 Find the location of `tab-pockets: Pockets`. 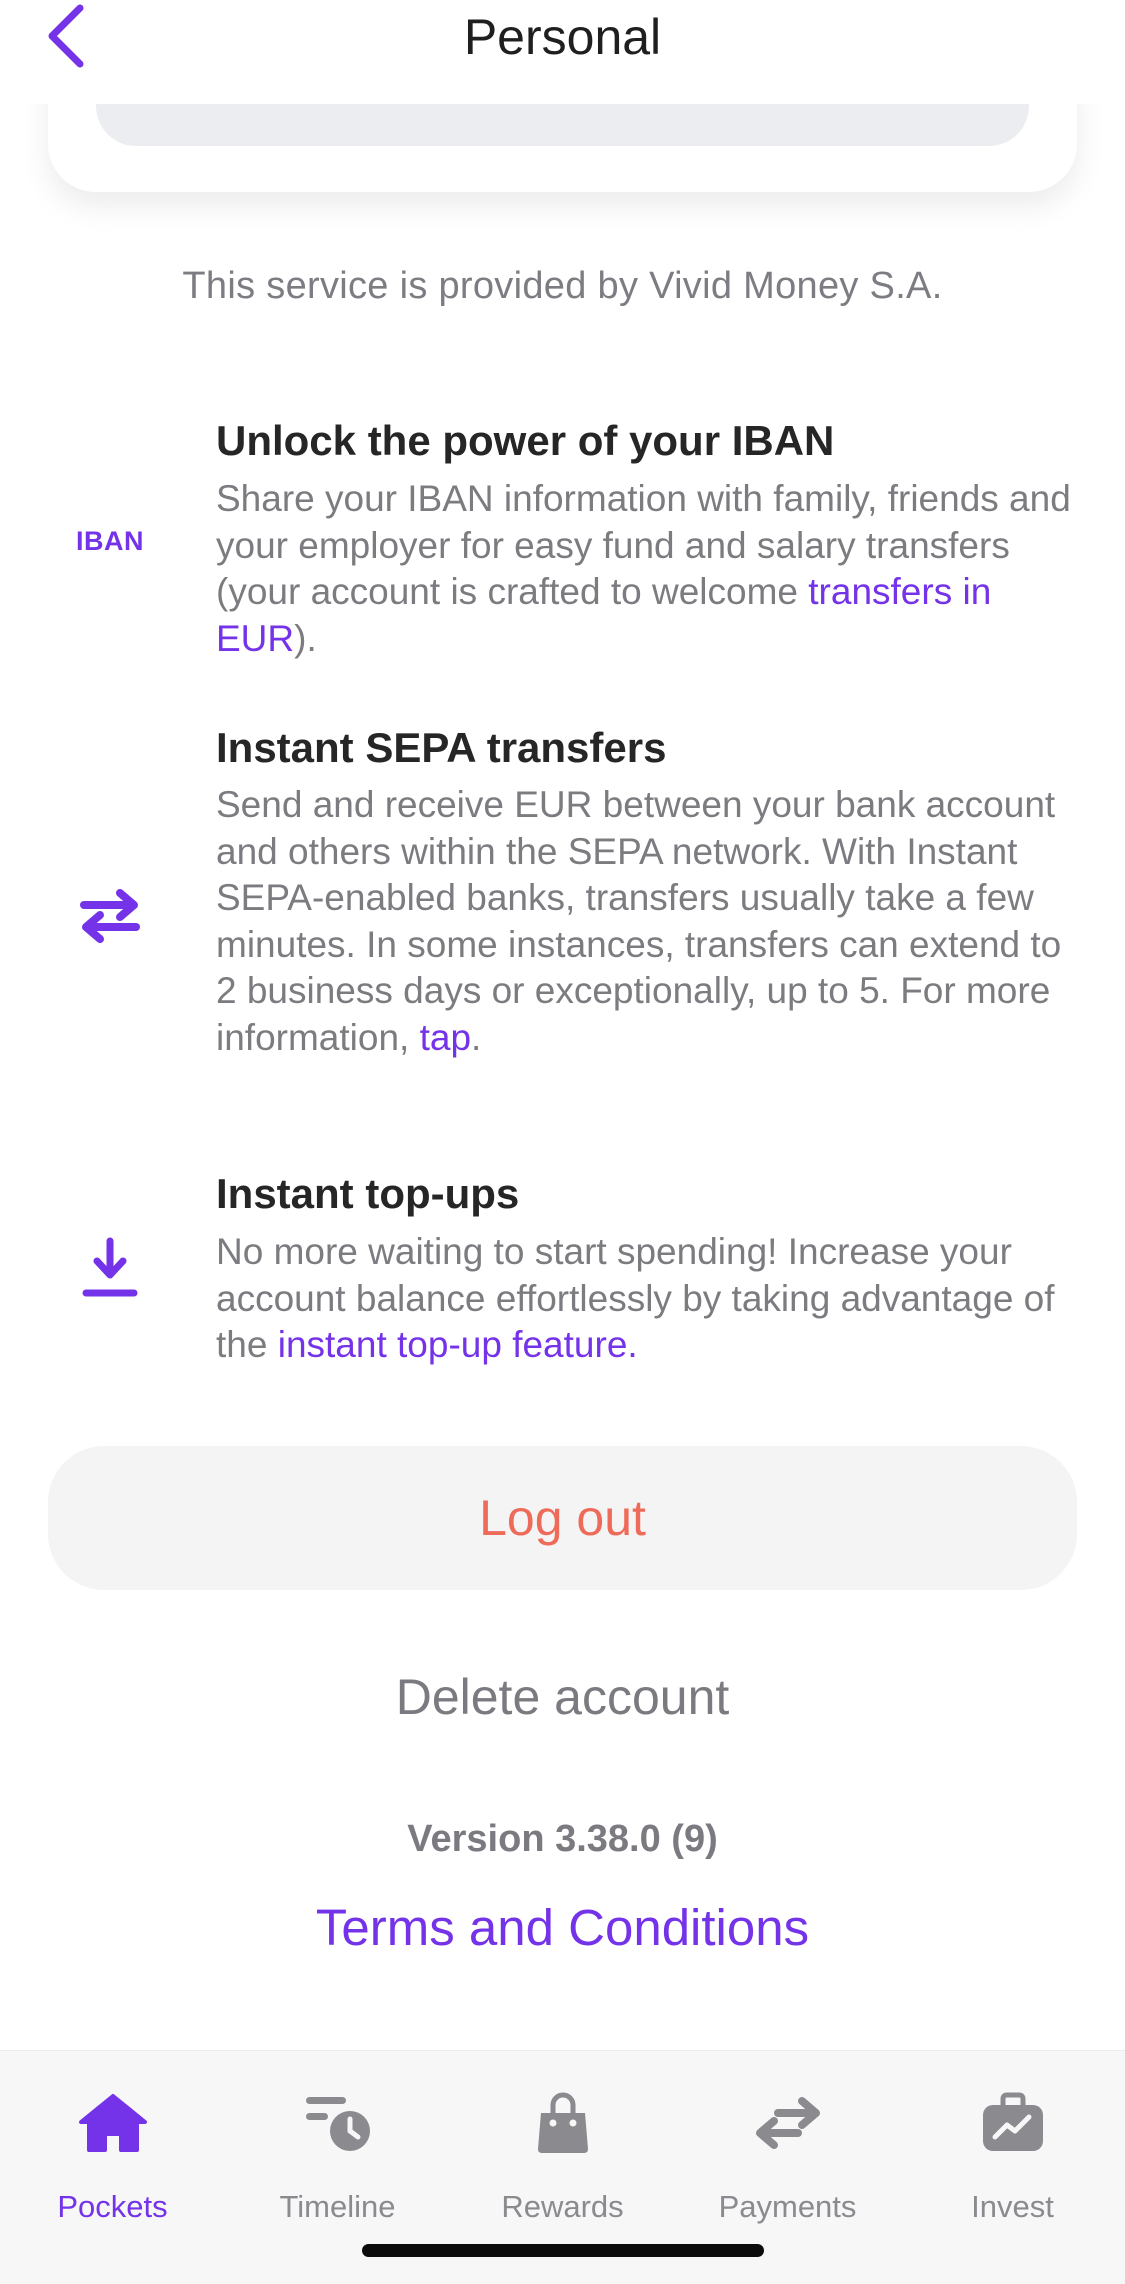

tab-pockets: Pockets is located at coordinates (112, 2156).